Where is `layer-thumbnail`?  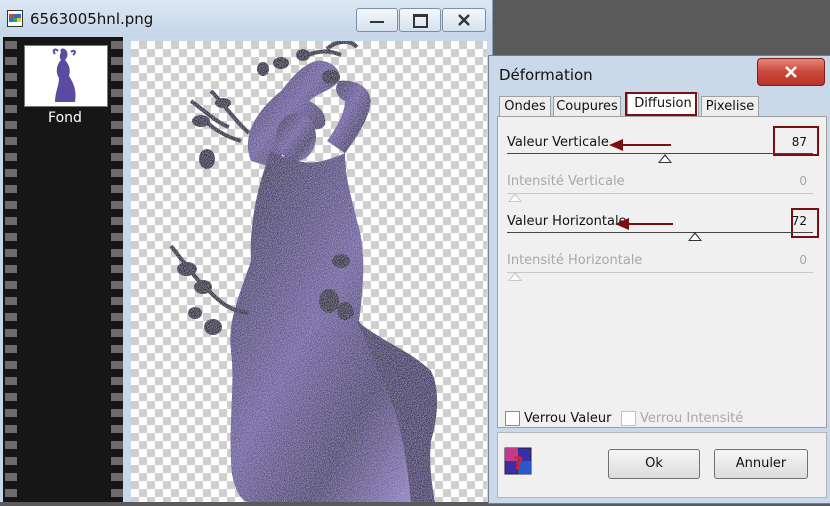 layer-thumbnail is located at coordinates (66, 76).